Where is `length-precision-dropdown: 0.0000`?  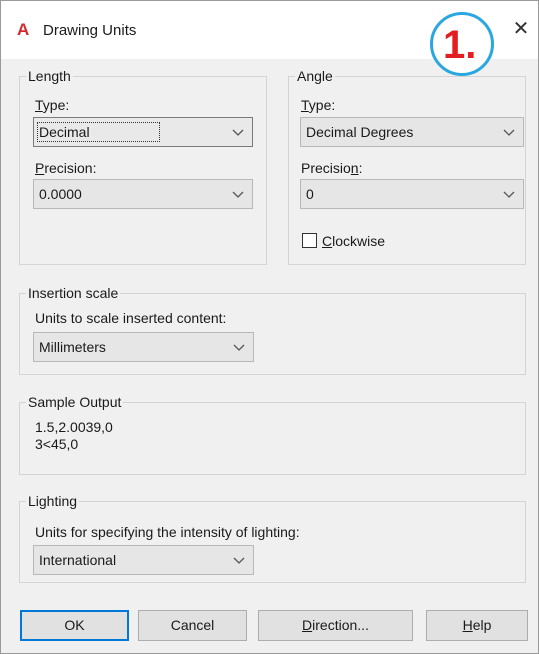 length-precision-dropdown: 0.0000 is located at coordinates (143, 194).